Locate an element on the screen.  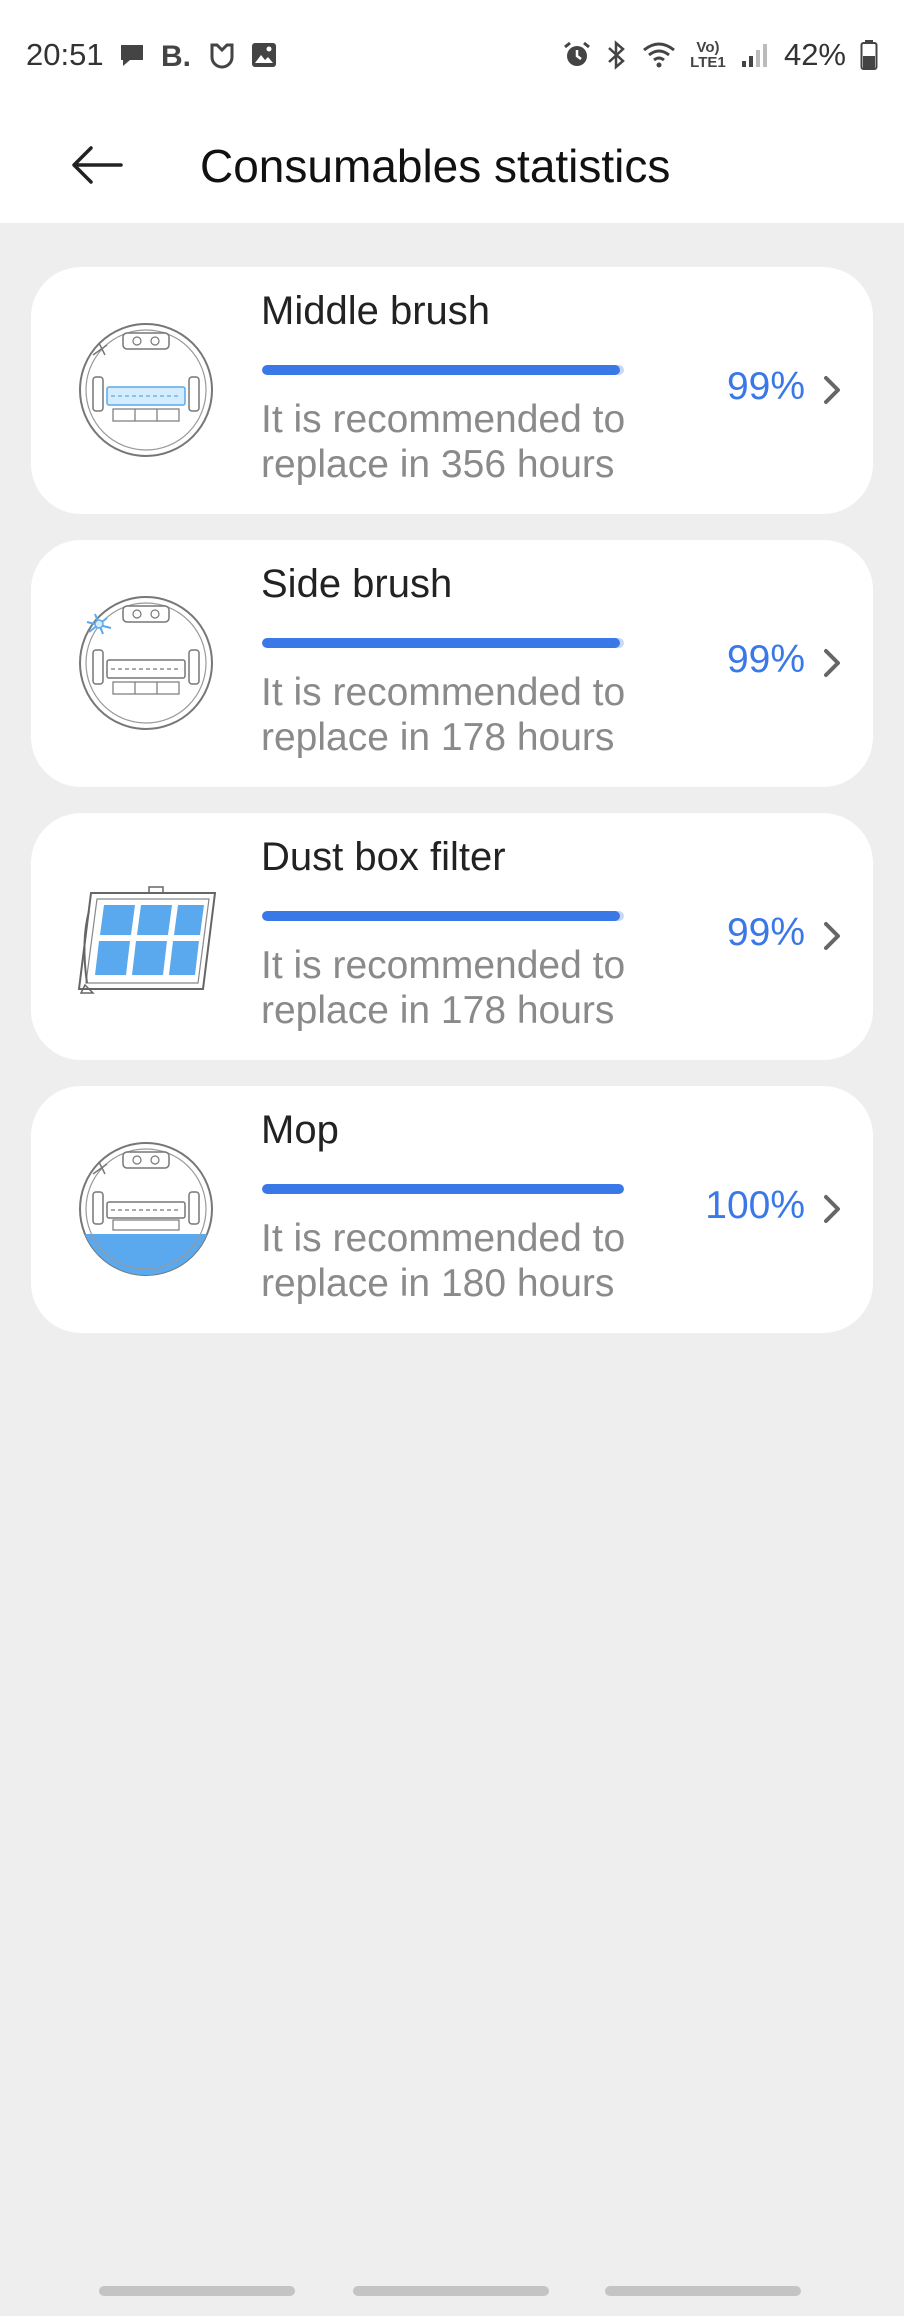
consumable-name: Middle brush is located at coordinates (376, 311).